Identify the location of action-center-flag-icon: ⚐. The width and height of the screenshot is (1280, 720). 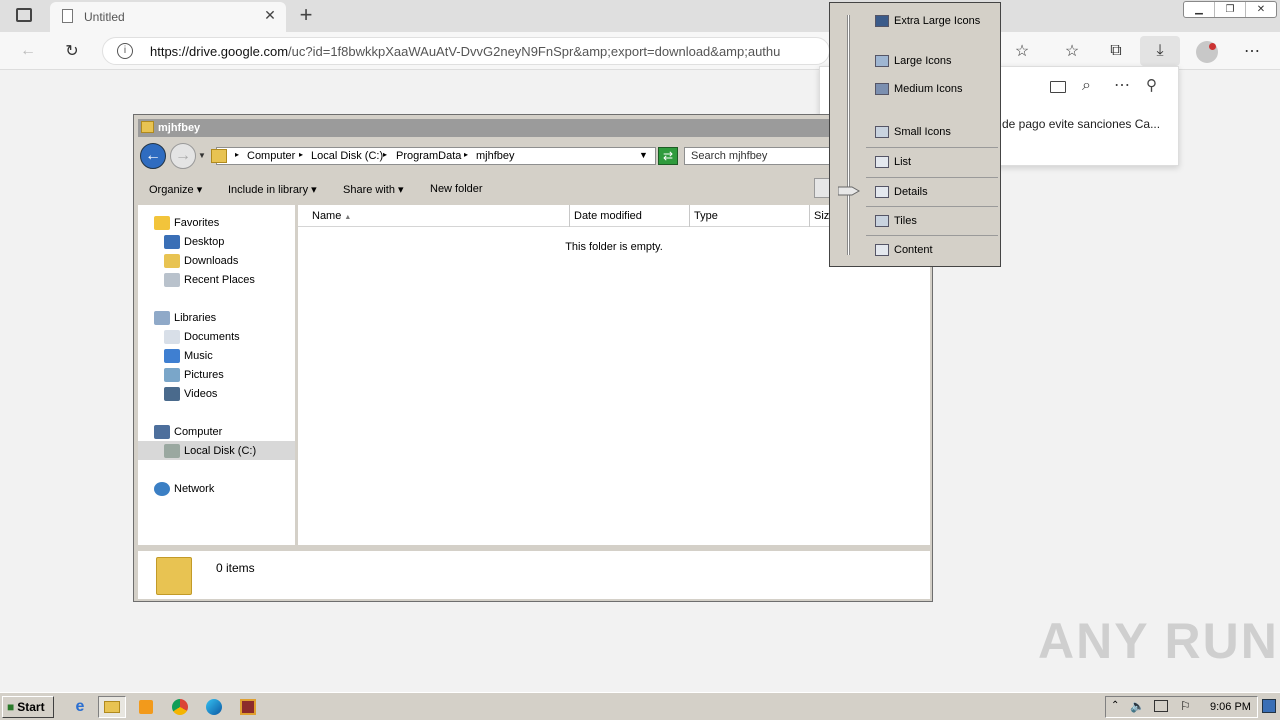
(1185, 706).